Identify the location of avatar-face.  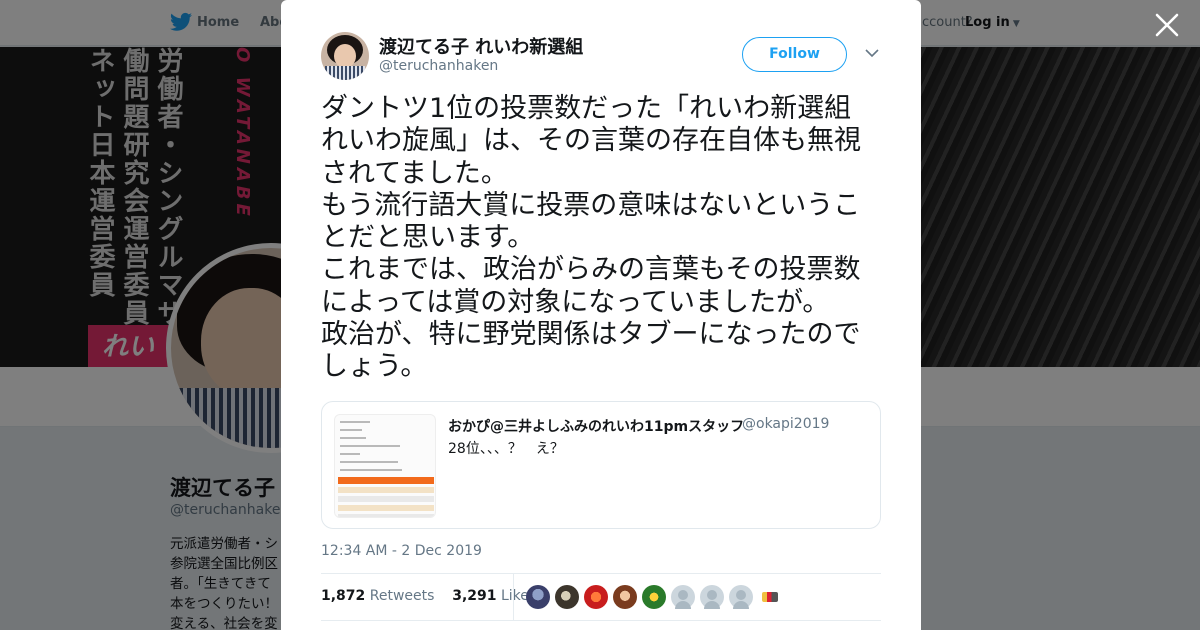
(345, 56).